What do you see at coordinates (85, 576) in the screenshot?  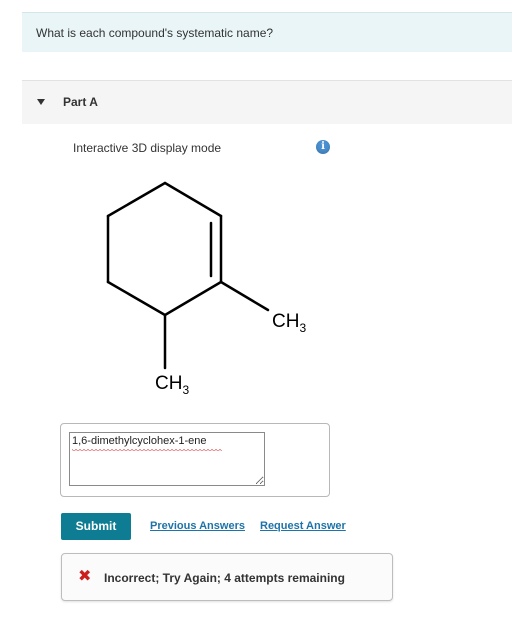 I see `x-icon: ✖` at bounding box center [85, 576].